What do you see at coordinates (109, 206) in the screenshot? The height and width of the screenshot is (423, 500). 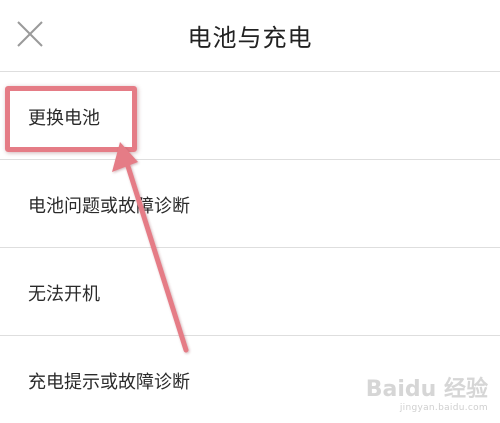 I see `menu-item-label: 电池问题或故障诊断` at bounding box center [109, 206].